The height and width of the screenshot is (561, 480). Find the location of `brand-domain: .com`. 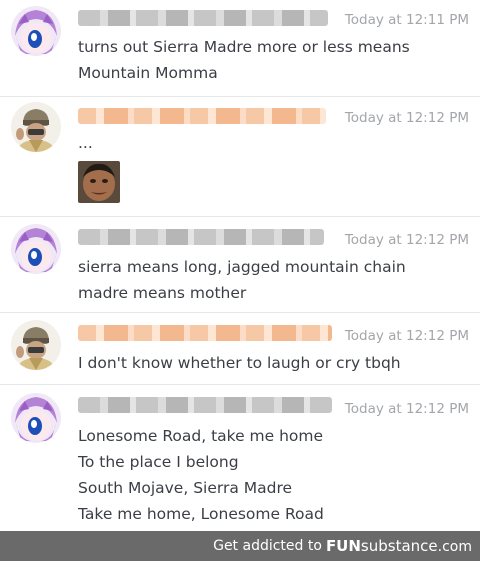

brand-domain: .com is located at coordinates (454, 547).